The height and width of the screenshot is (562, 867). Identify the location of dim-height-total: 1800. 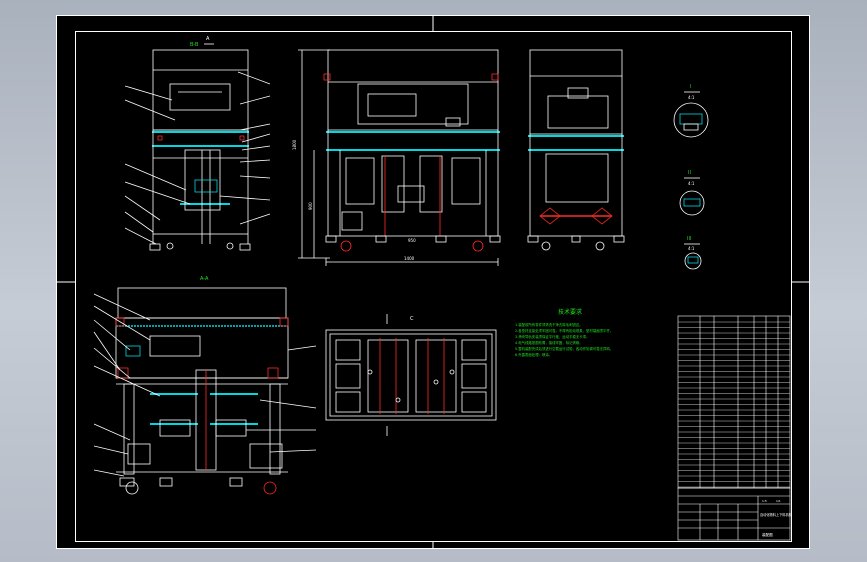
(294, 144).